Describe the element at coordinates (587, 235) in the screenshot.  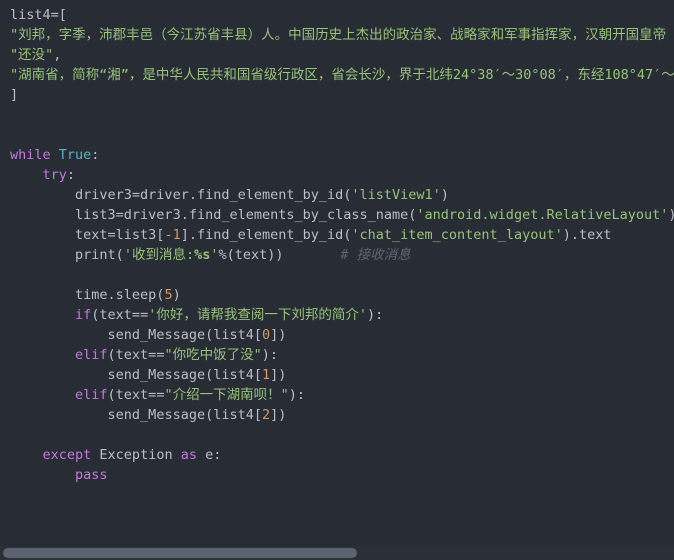
I see `code-token-text-end: ).text` at that location.